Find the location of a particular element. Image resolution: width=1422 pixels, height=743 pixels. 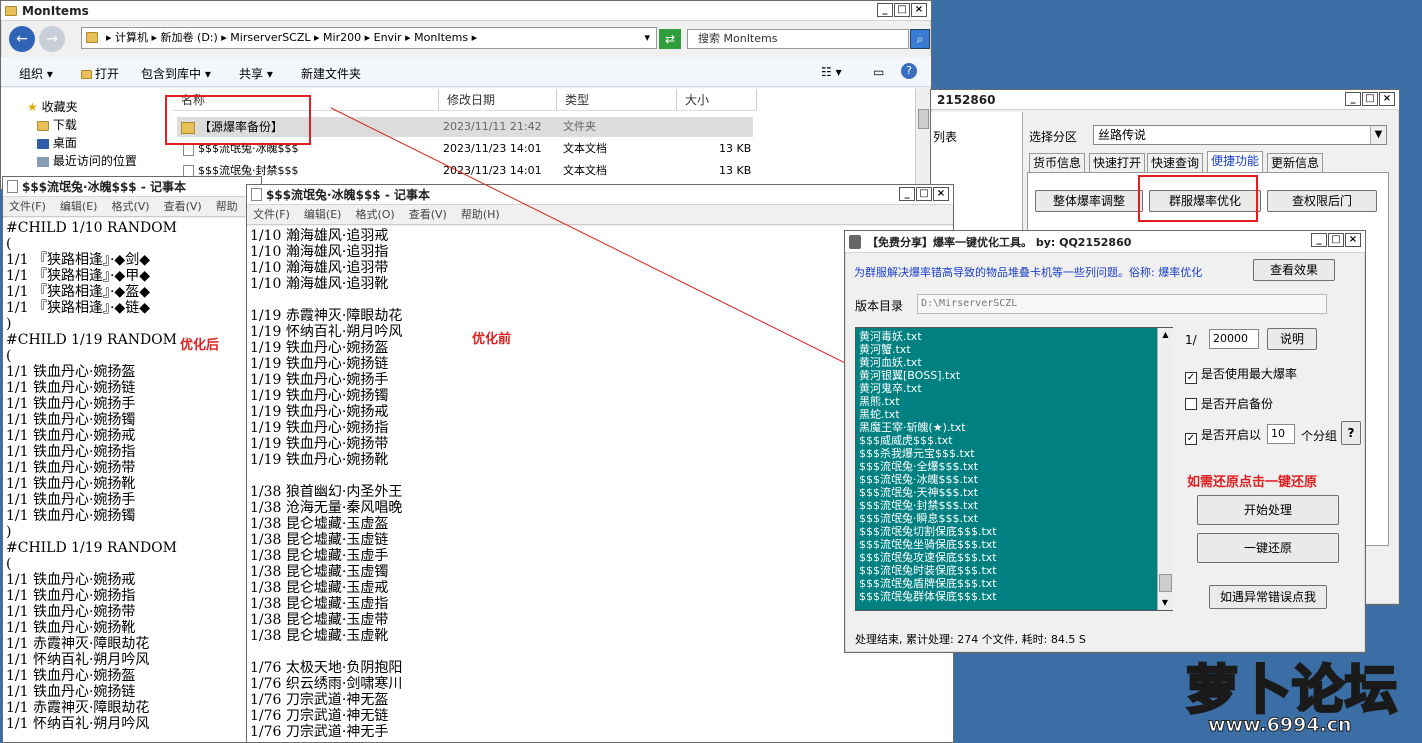

preview-pane-icon: ▭ is located at coordinates (878, 72).